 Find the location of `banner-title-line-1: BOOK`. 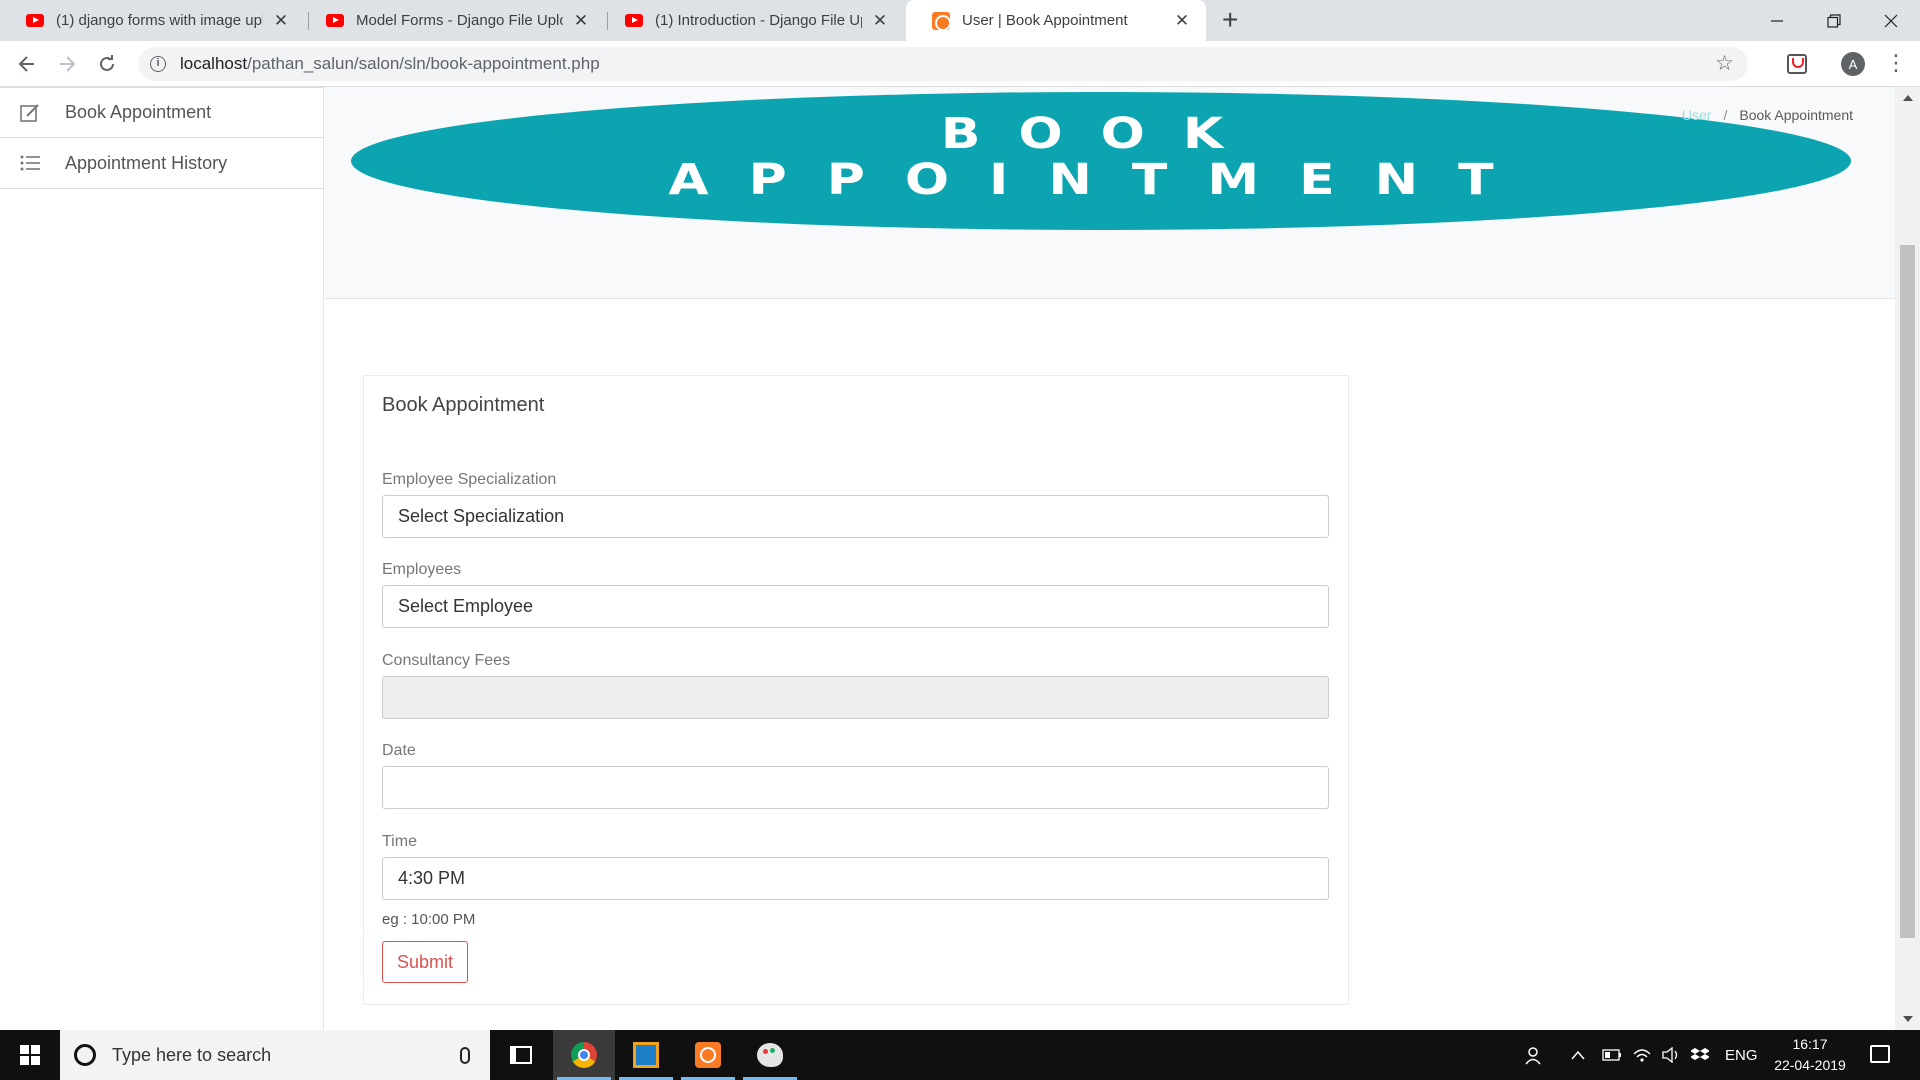

banner-title-line-1: BOOK is located at coordinates (1101, 134).